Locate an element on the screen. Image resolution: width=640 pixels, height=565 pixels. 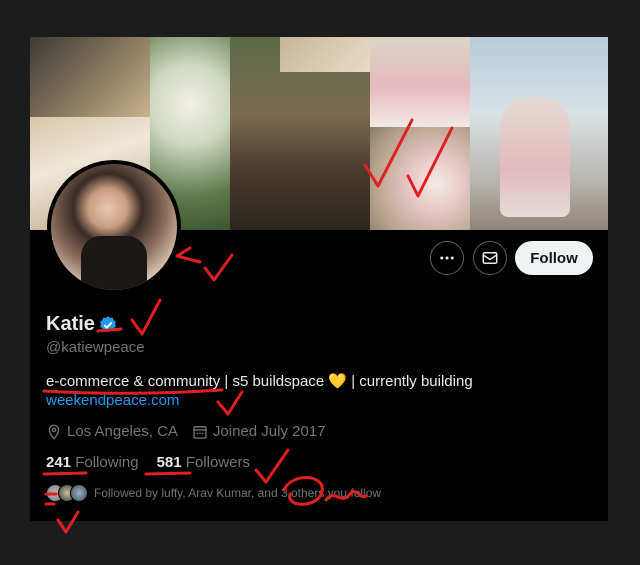
heart-emoji: 💛 is located at coordinates (338, 381).